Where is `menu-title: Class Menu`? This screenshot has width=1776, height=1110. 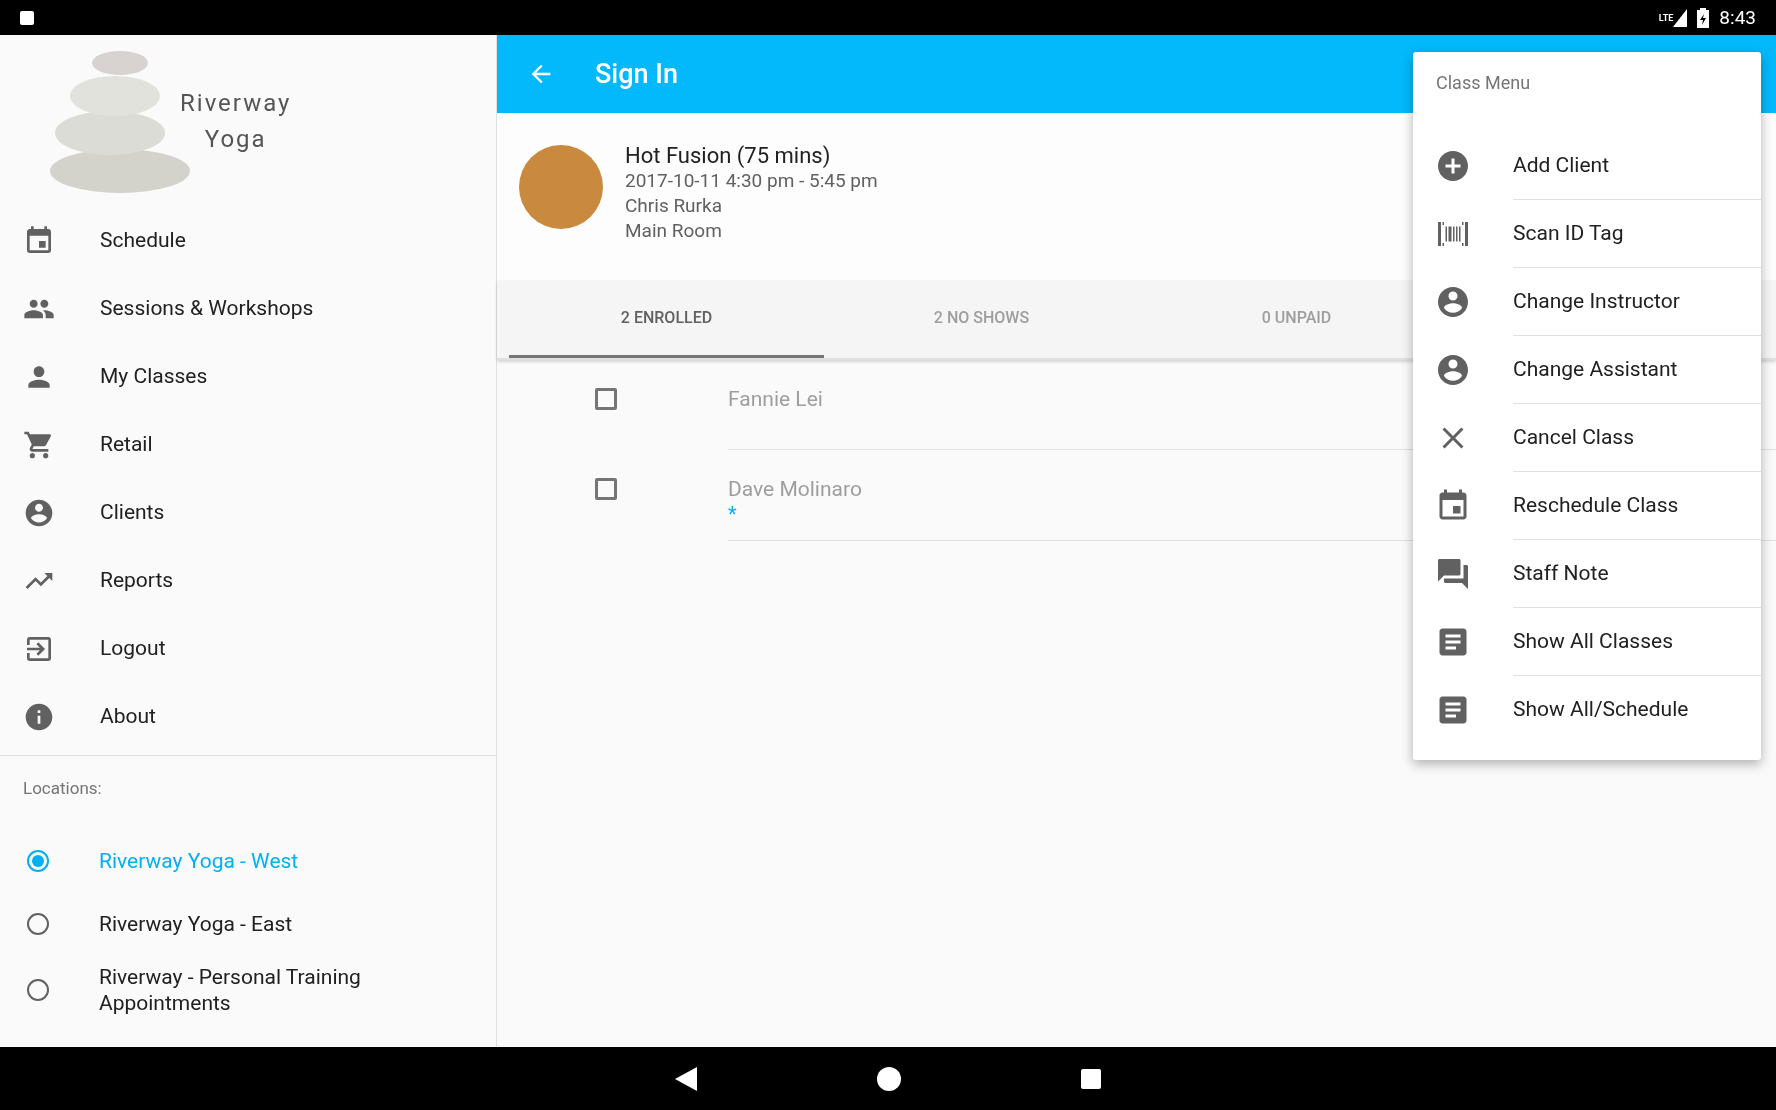
menu-title: Class Menu is located at coordinates (1483, 82).